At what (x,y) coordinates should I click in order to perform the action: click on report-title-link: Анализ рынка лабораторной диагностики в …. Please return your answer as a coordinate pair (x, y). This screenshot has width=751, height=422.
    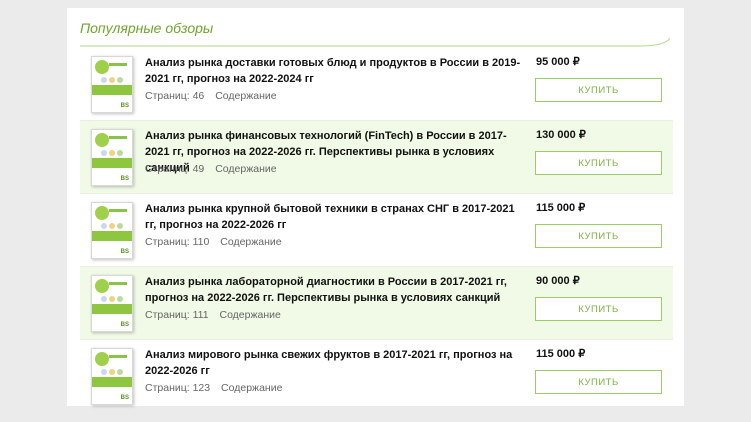
    Looking at the image, I should click on (335, 290).